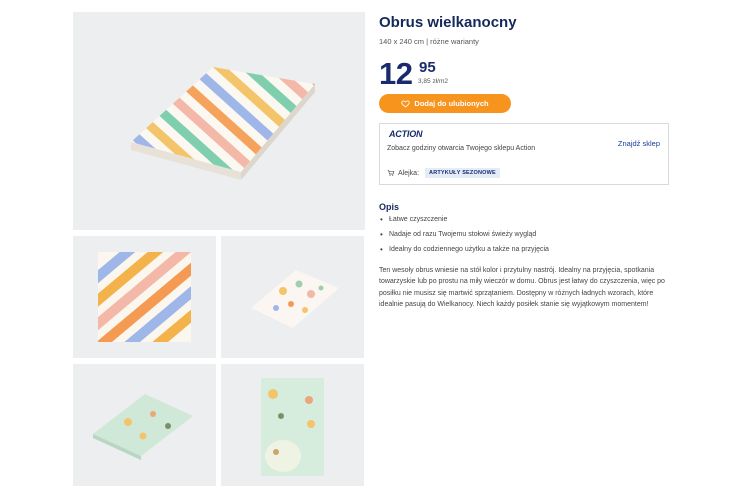 Image resolution: width=748 pixels, height=494 pixels. Describe the element at coordinates (464, 223) in the screenshot. I see `feature-item: Łatwe czyszczenie` at that location.